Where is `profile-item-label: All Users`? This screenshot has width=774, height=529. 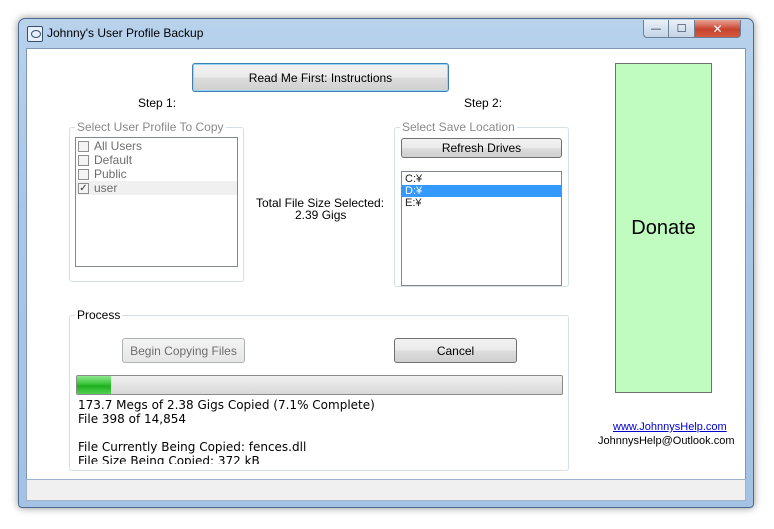 profile-item-label: All Users is located at coordinates (118, 146).